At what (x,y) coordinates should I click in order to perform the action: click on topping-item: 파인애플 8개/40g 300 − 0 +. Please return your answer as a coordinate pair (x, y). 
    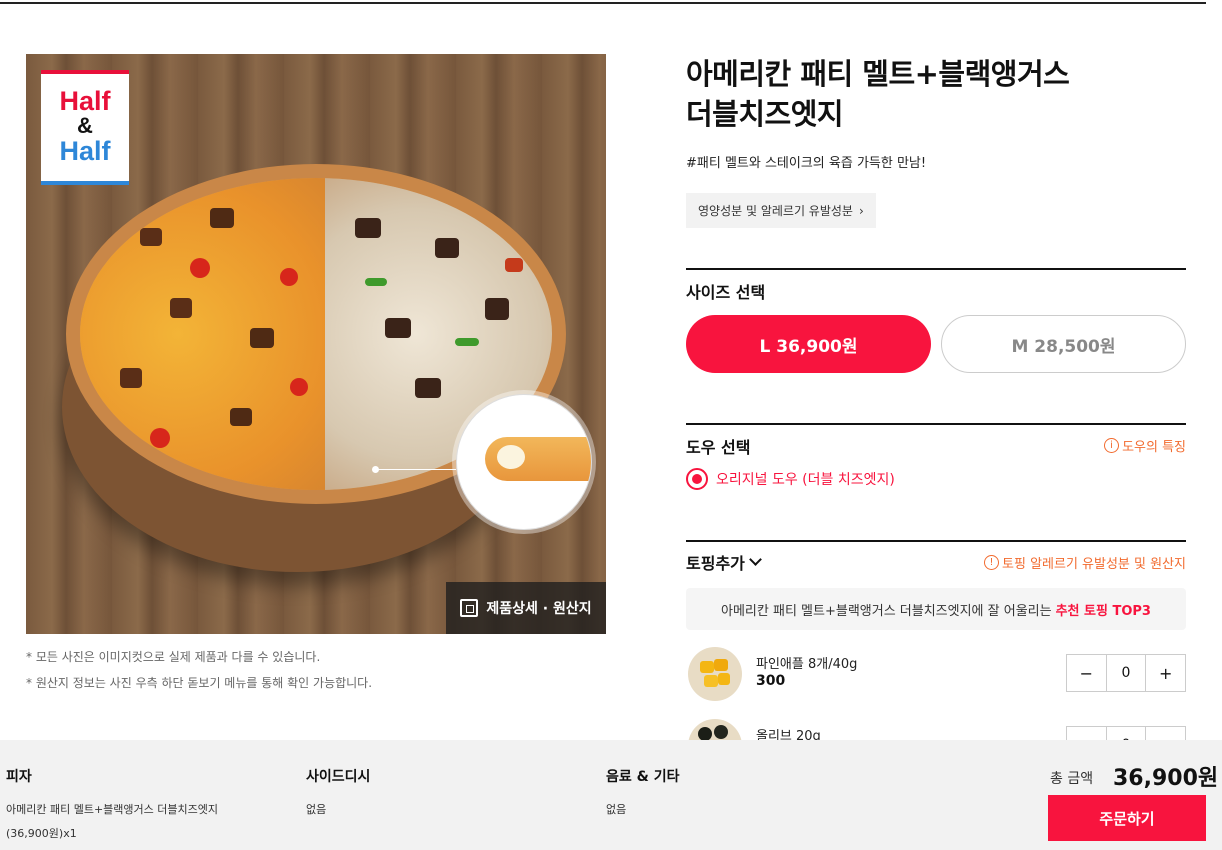
    Looking at the image, I should click on (936, 677).